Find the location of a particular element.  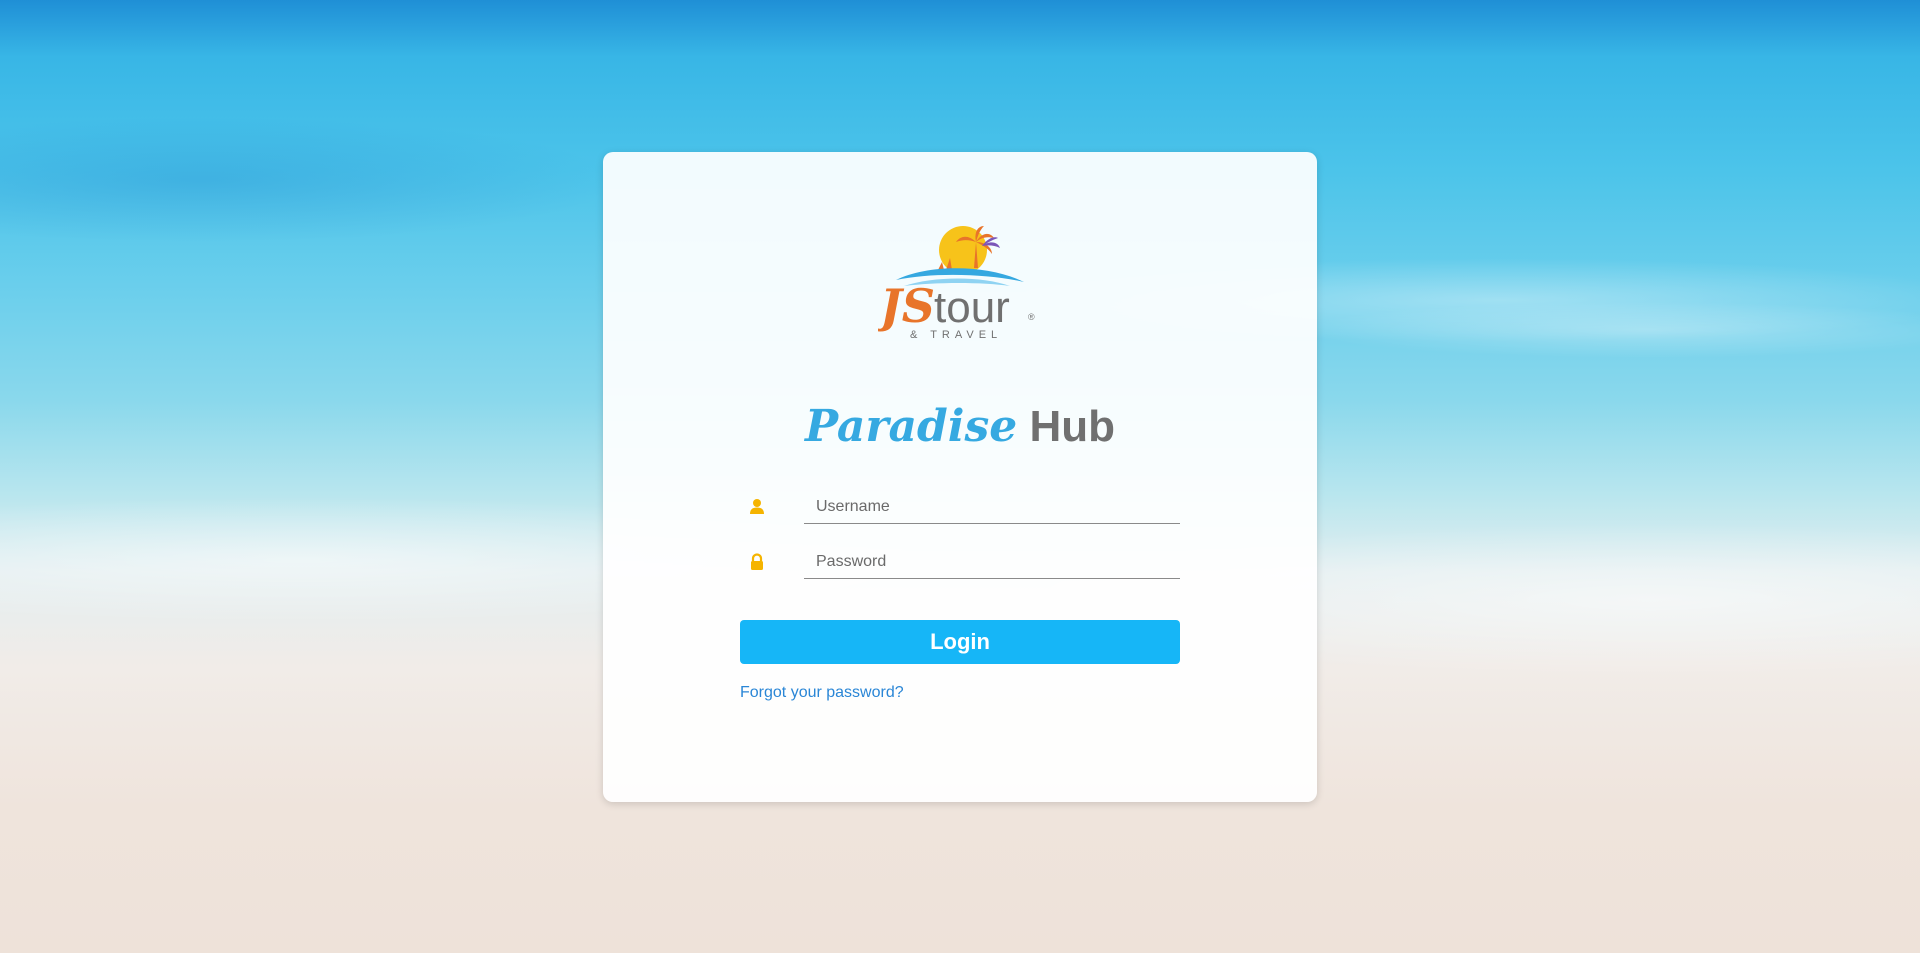

registered-mark: ® is located at coordinates (1031, 317).